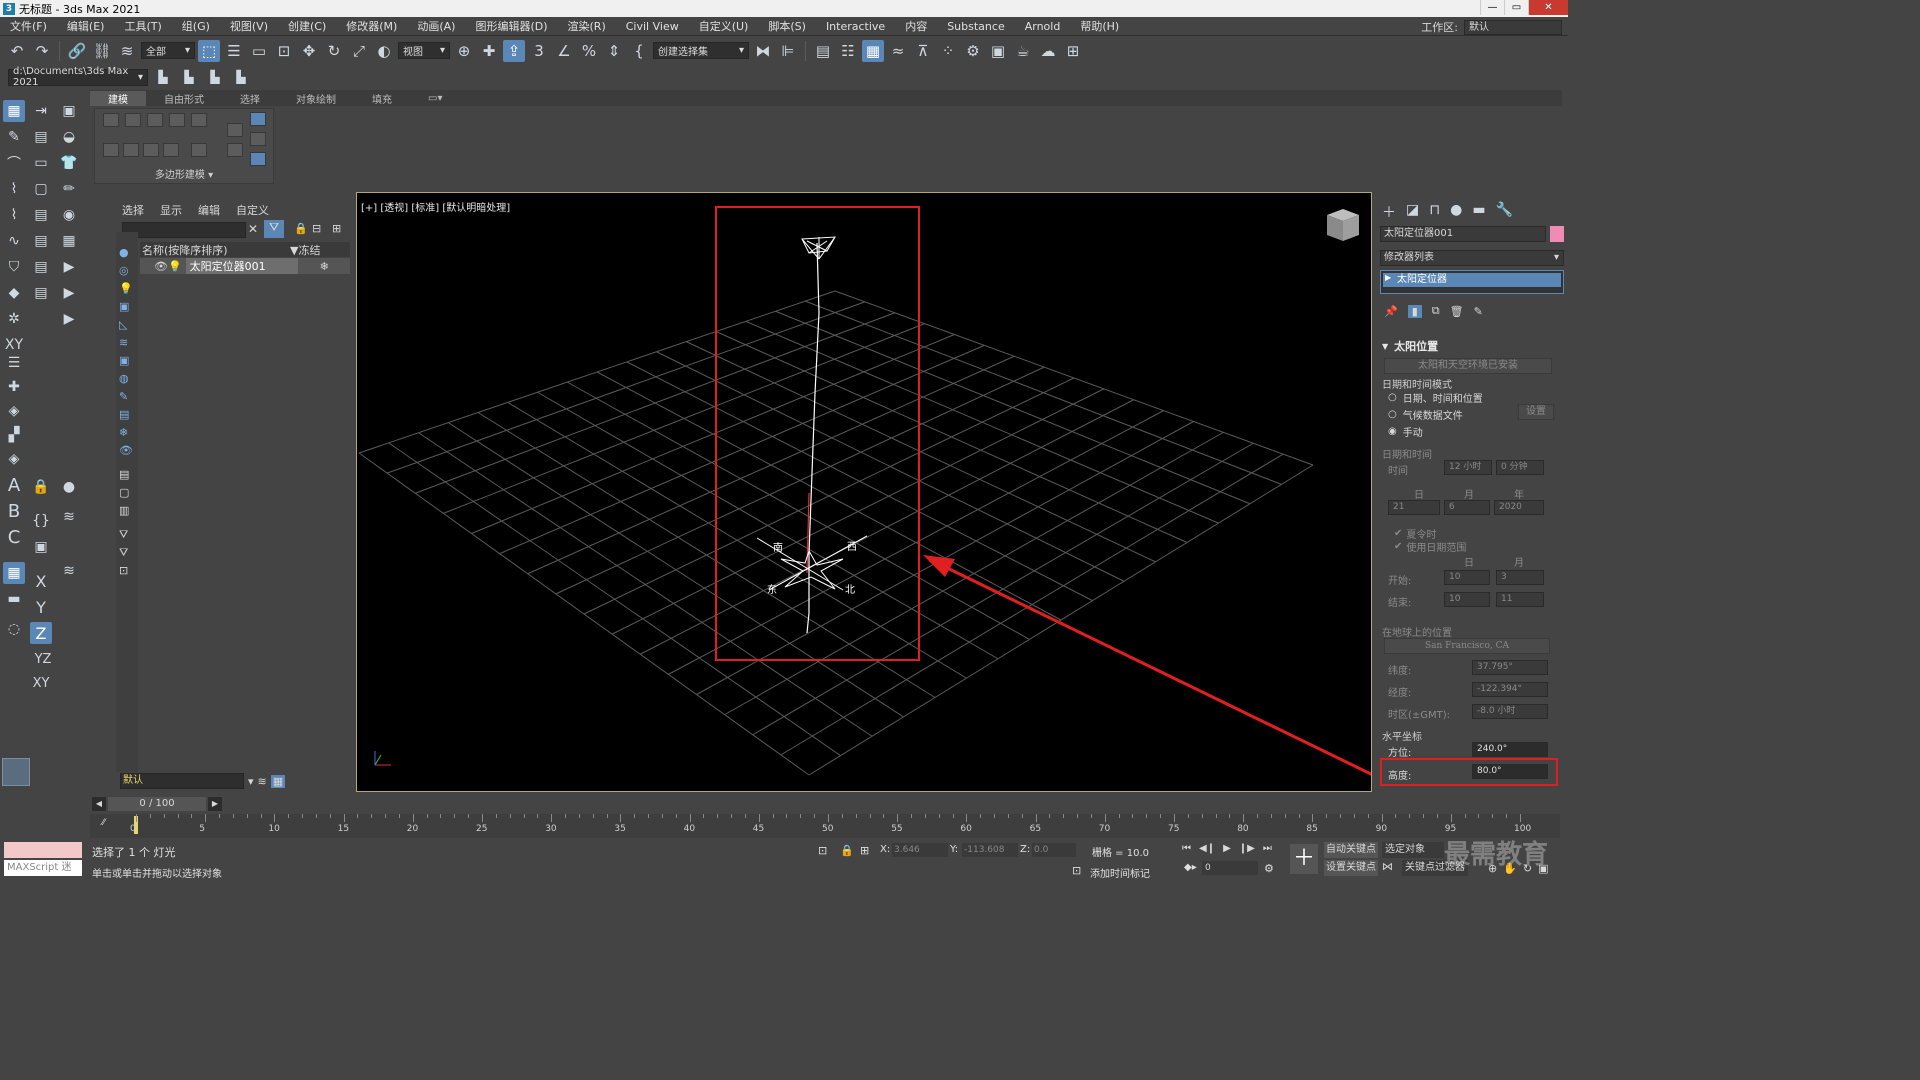 Image resolution: width=1920 pixels, height=1080 pixels. I want to click on pin-stack-icon: 📌, so click(1391, 311).